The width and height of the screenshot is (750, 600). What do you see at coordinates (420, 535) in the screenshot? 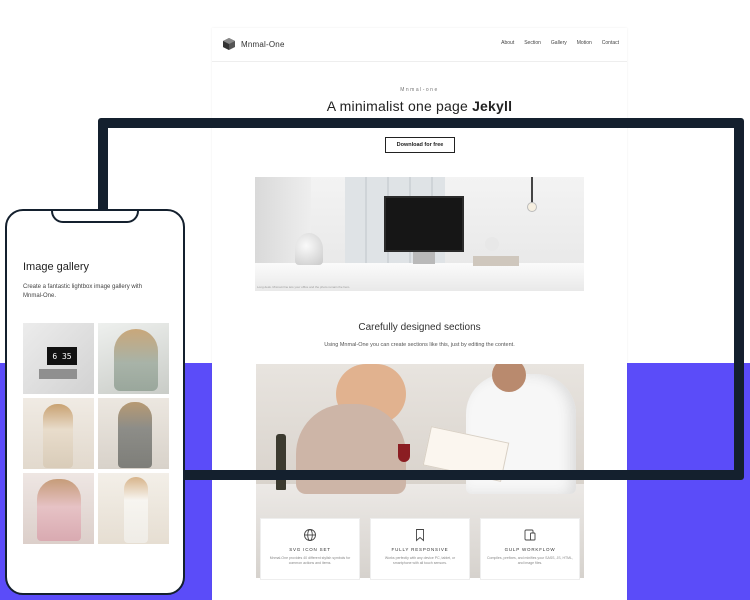
I see `bookmark-icon` at bounding box center [420, 535].